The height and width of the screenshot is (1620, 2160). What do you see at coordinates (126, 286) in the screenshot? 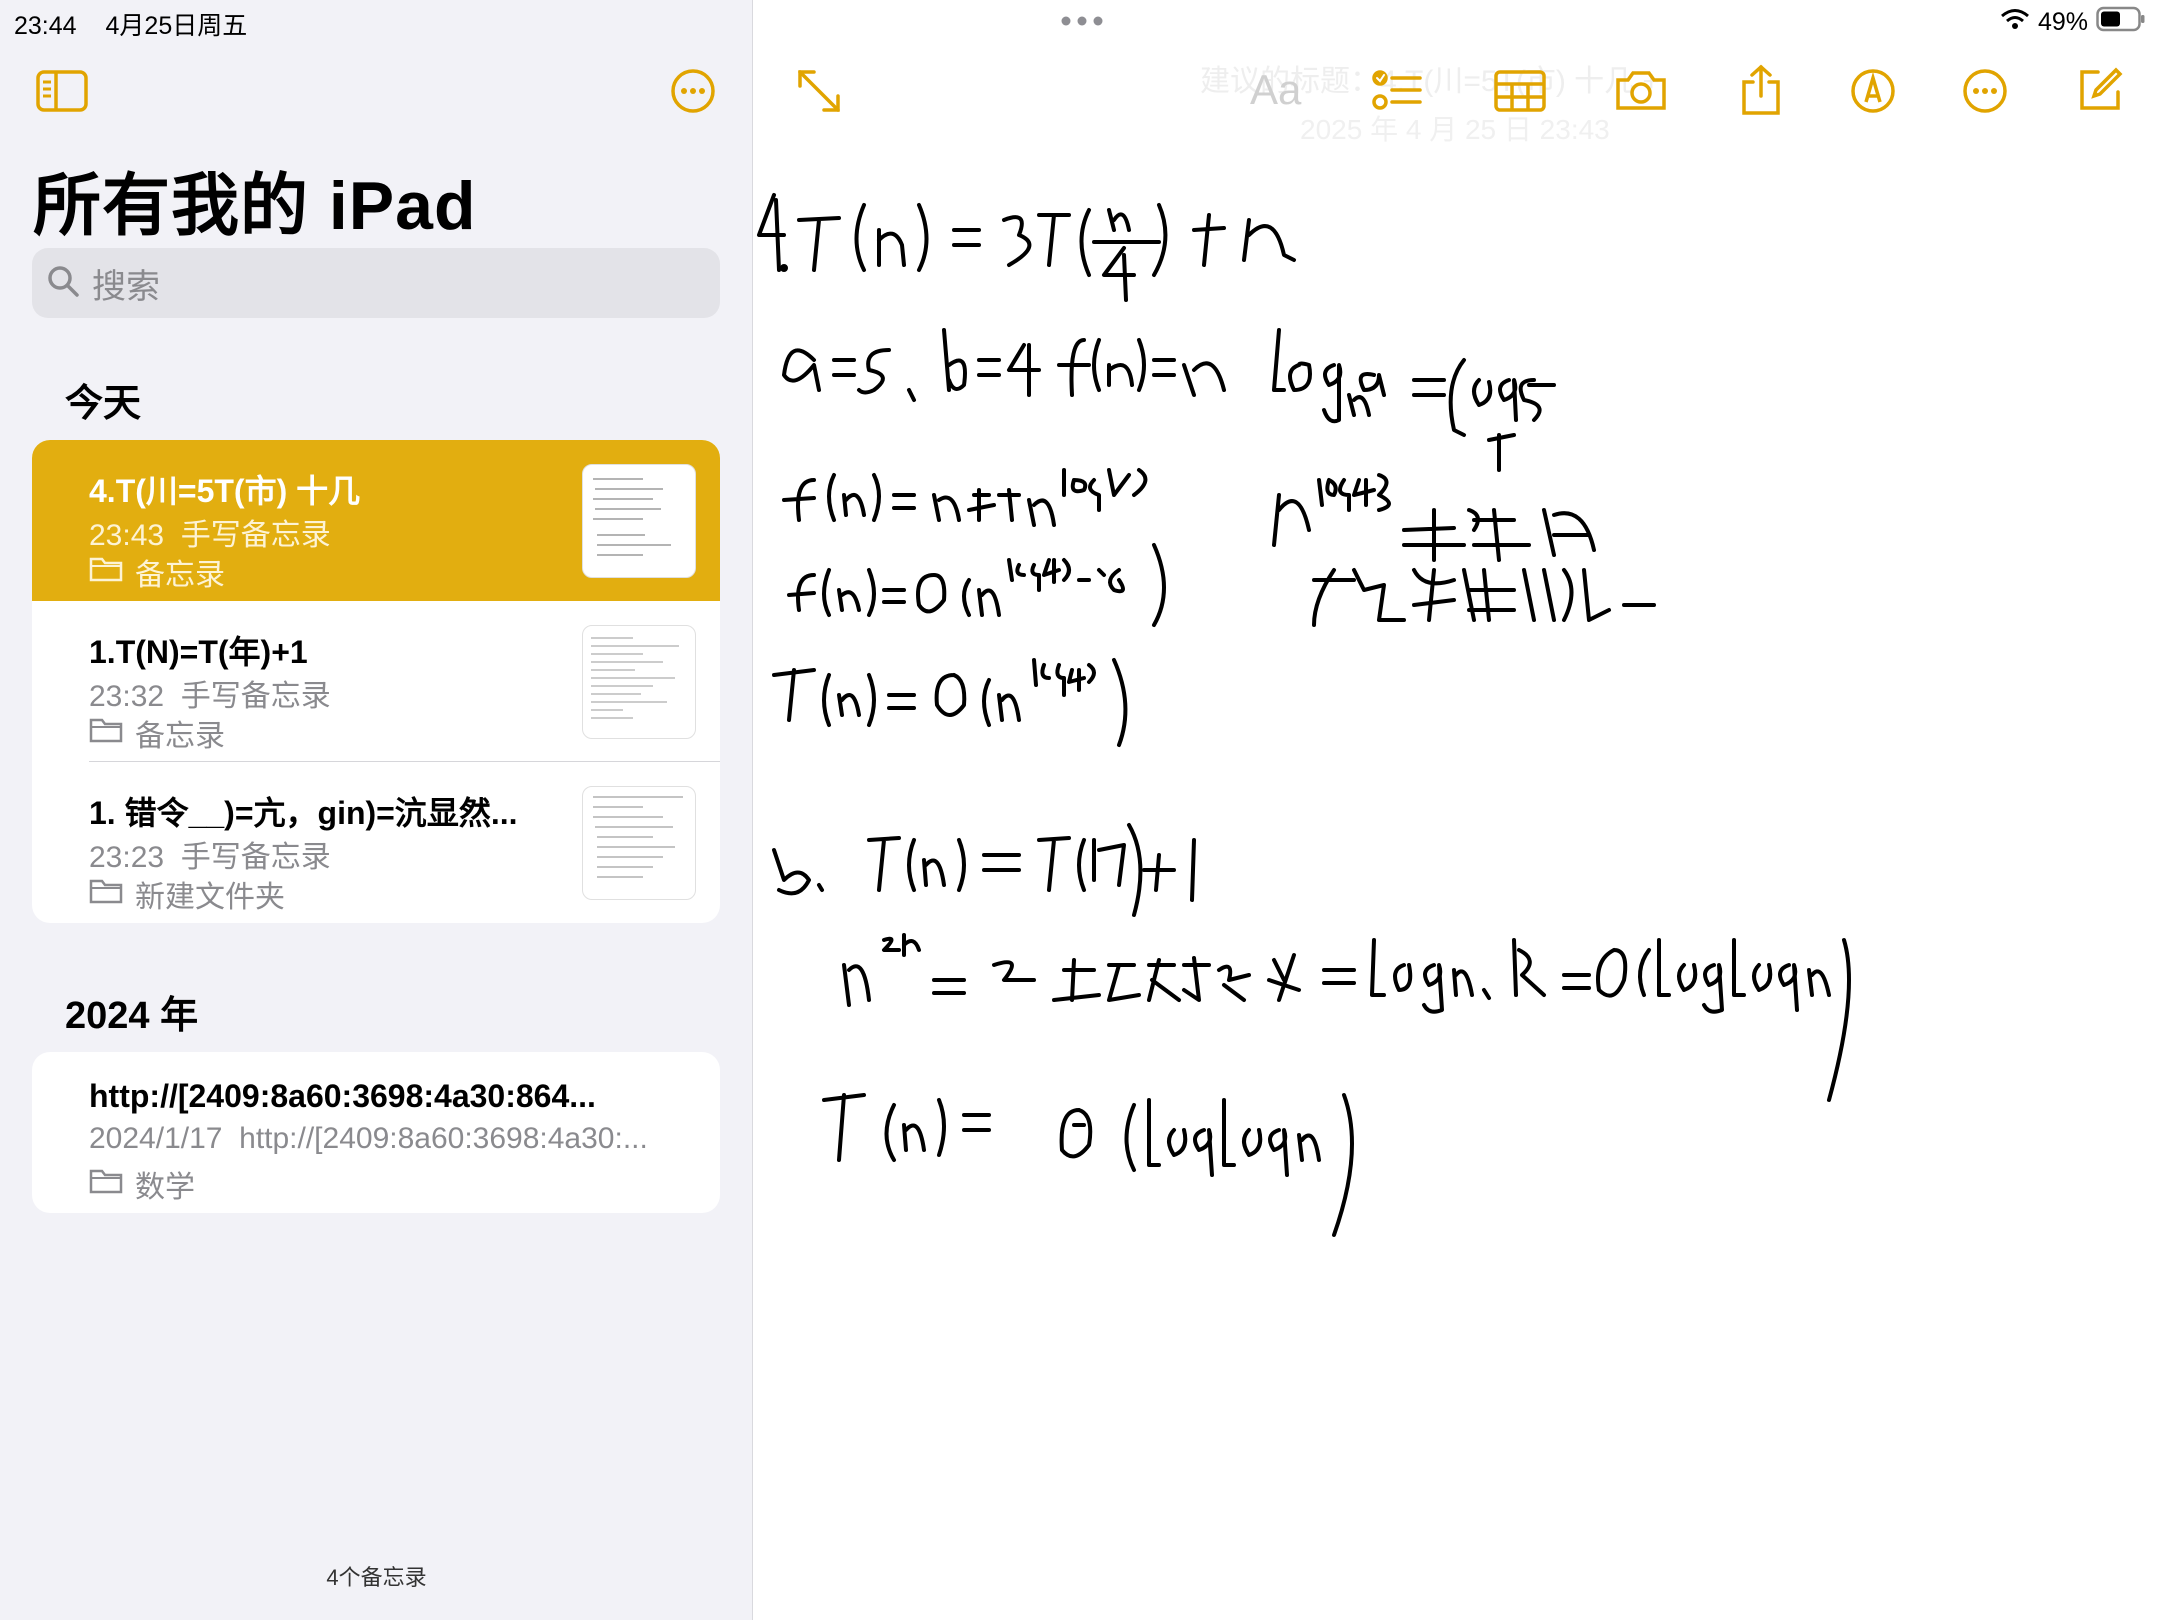
I see `search-placeholder: 搜索` at bounding box center [126, 286].